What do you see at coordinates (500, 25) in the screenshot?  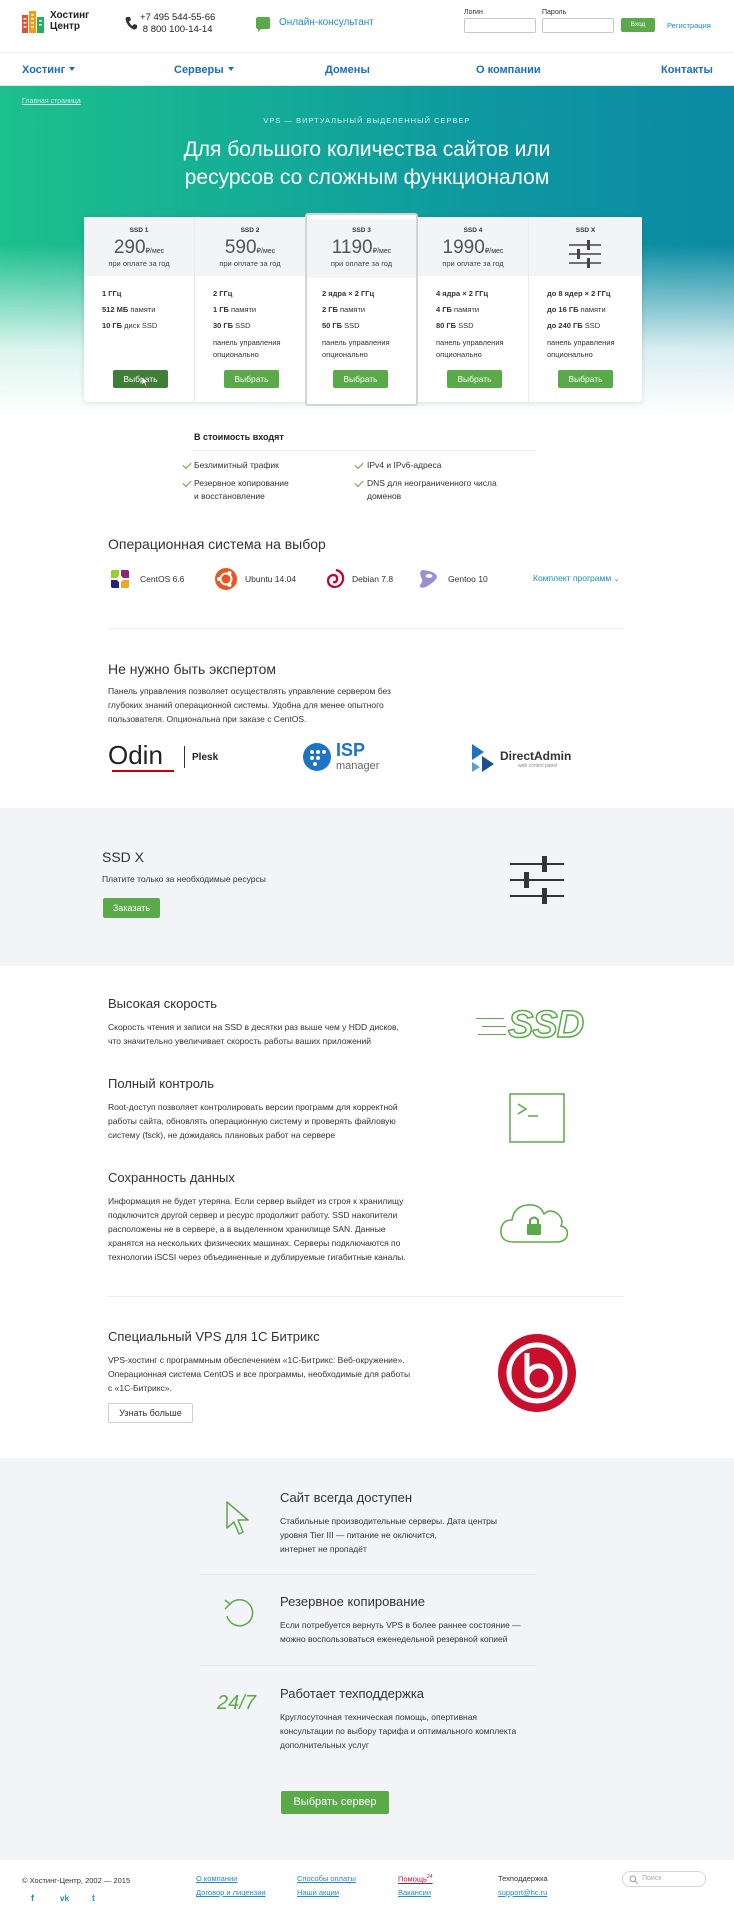 I see `login-input` at bounding box center [500, 25].